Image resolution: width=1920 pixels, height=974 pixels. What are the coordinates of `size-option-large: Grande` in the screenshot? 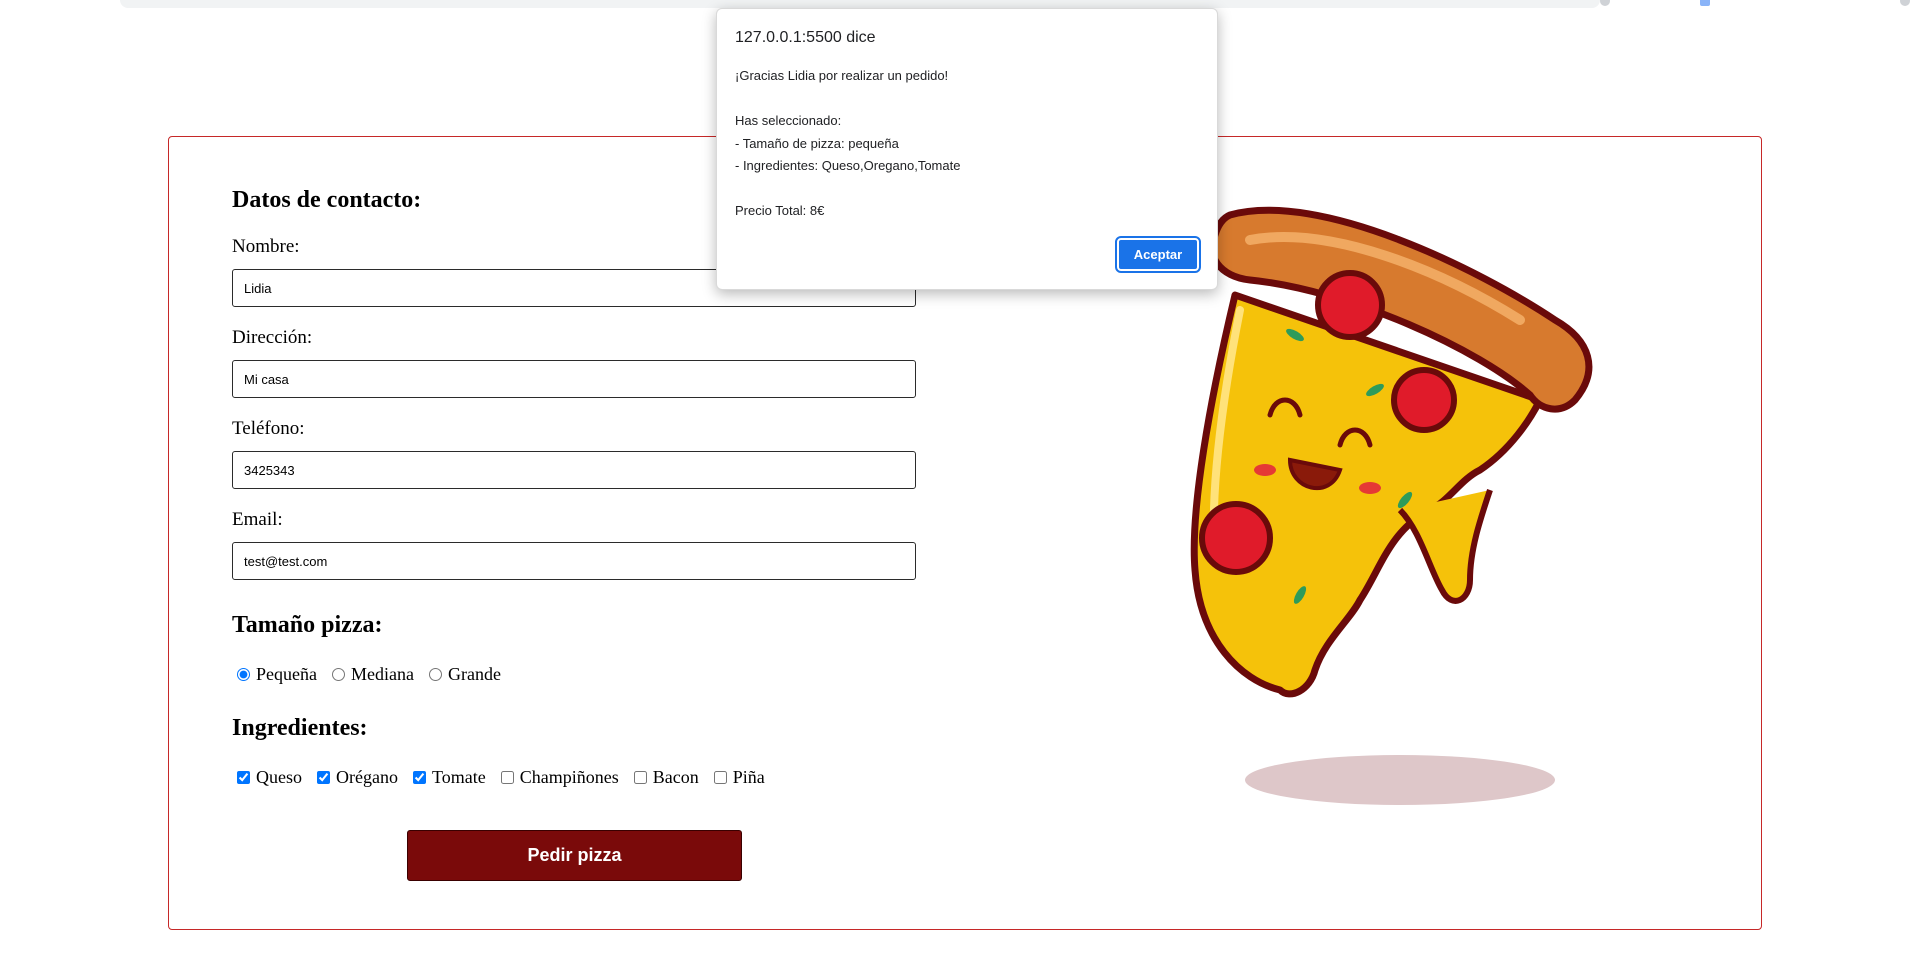 It's located at (462, 674).